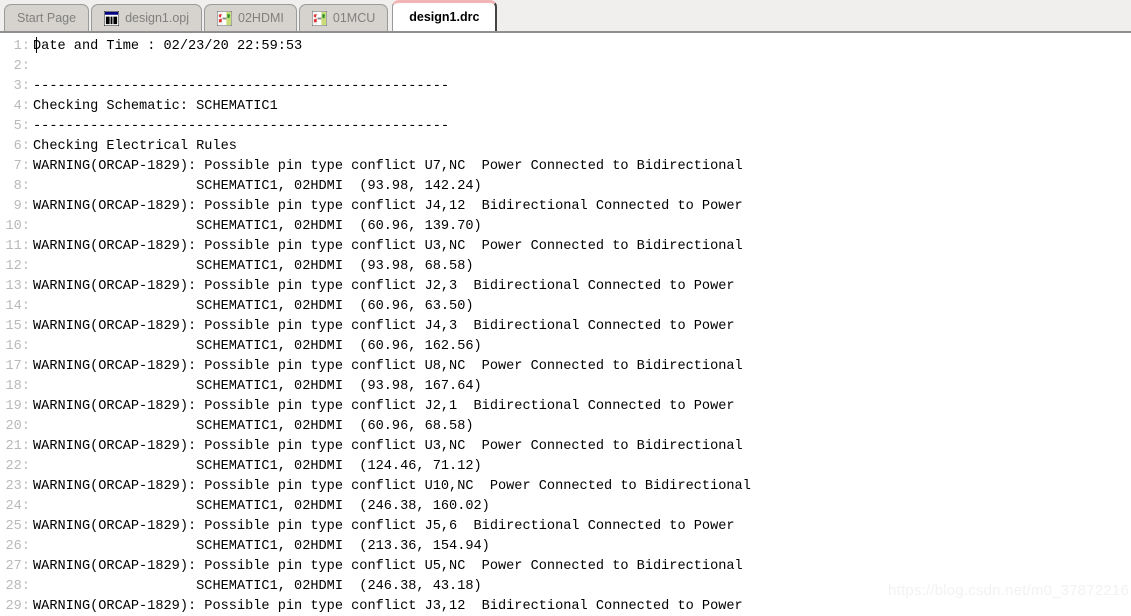 Image resolution: width=1131 pixels, height=616 pixels. I want to click on line-number: 28:, so click(17, 586).